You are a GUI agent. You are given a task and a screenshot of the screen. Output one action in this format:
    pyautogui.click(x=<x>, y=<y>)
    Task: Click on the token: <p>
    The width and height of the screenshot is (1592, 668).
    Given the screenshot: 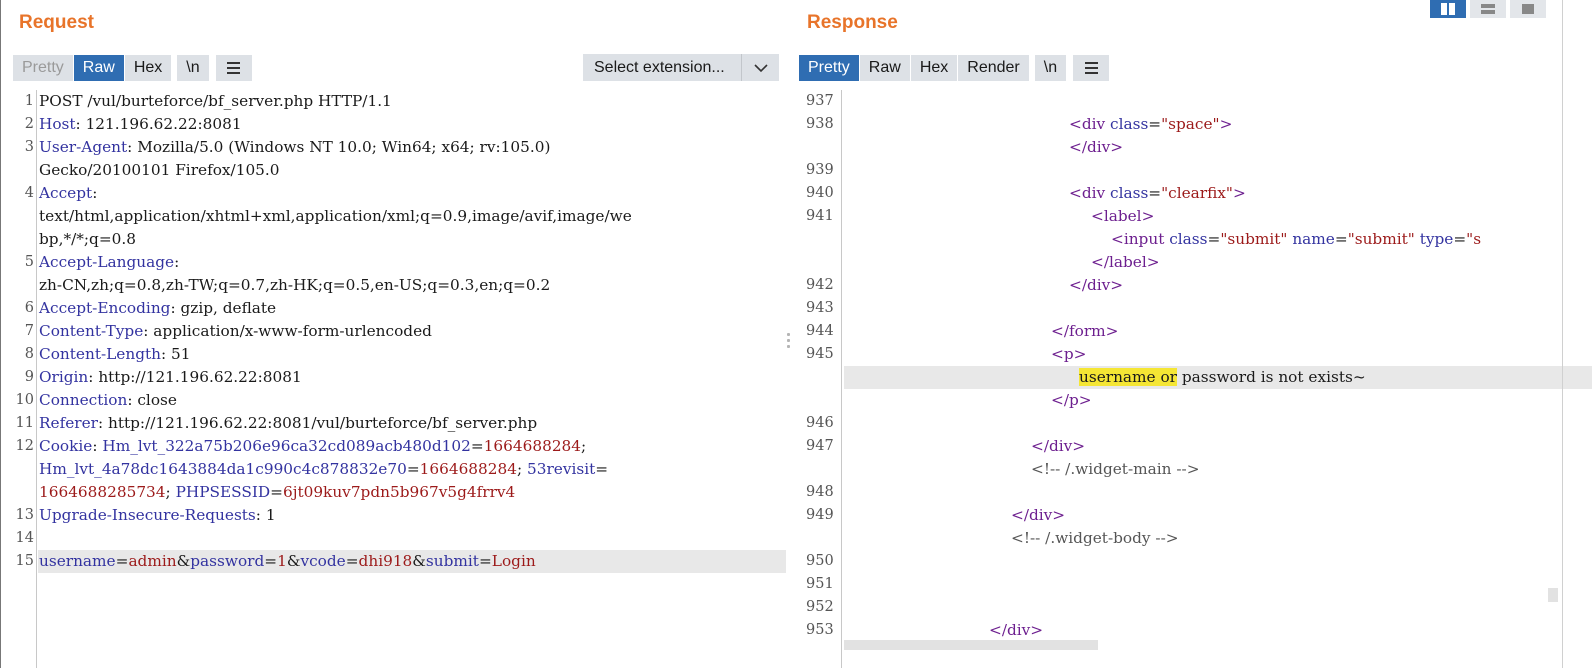 What is the action you would take?
    pyautogui.click(x=1069, y=354)
    